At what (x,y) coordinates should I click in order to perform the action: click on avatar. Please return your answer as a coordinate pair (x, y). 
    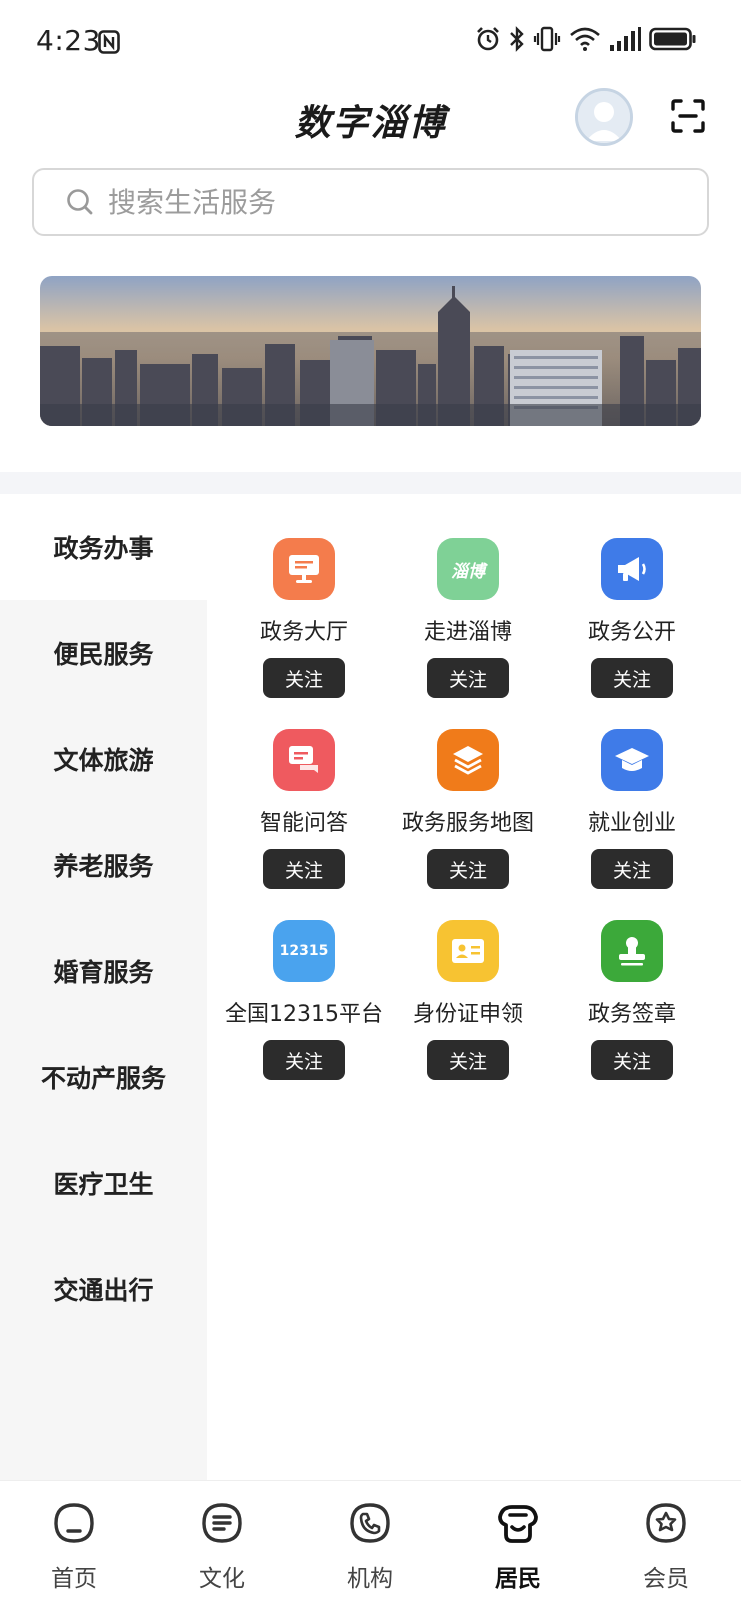
    Looking at the image, I should click on (604, 117).